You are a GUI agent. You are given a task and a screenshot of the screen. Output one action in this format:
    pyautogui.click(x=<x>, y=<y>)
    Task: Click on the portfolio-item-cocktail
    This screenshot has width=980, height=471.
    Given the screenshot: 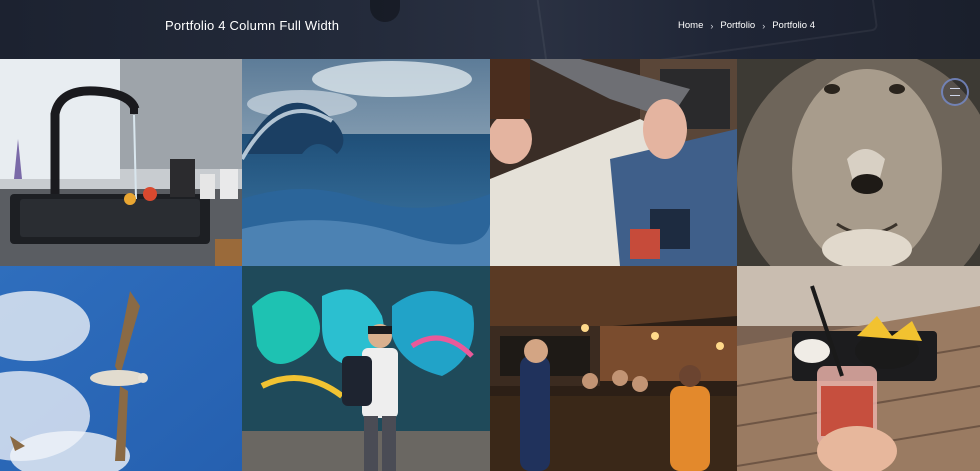 What is the action you would take?
    pyautogui.click(x=858, y=368)
    